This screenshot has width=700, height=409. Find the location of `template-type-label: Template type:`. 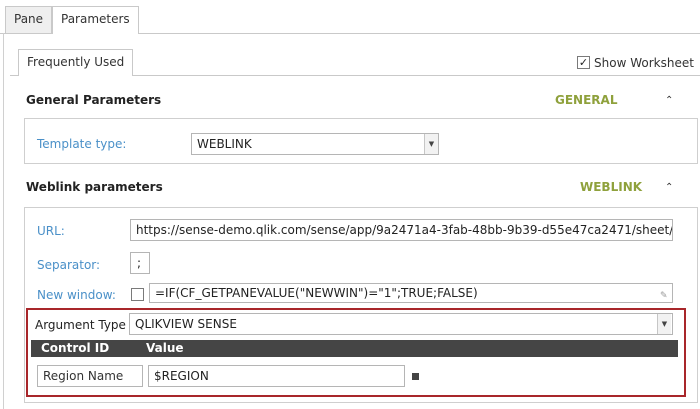

template-type-label: Template type: is located at coordinates (82, 144).